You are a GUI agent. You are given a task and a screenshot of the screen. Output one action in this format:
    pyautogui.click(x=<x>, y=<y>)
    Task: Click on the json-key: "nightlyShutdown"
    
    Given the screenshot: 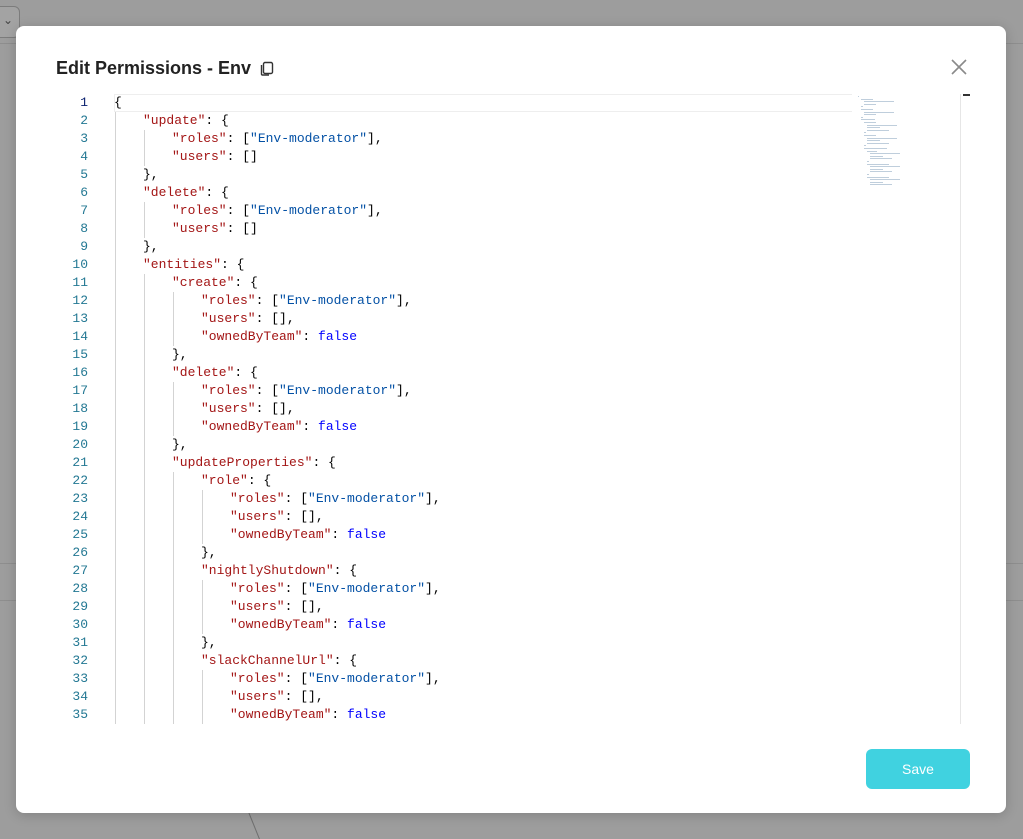 What is the action you would take?
    pyautogui.click(x=267, y=570)
    